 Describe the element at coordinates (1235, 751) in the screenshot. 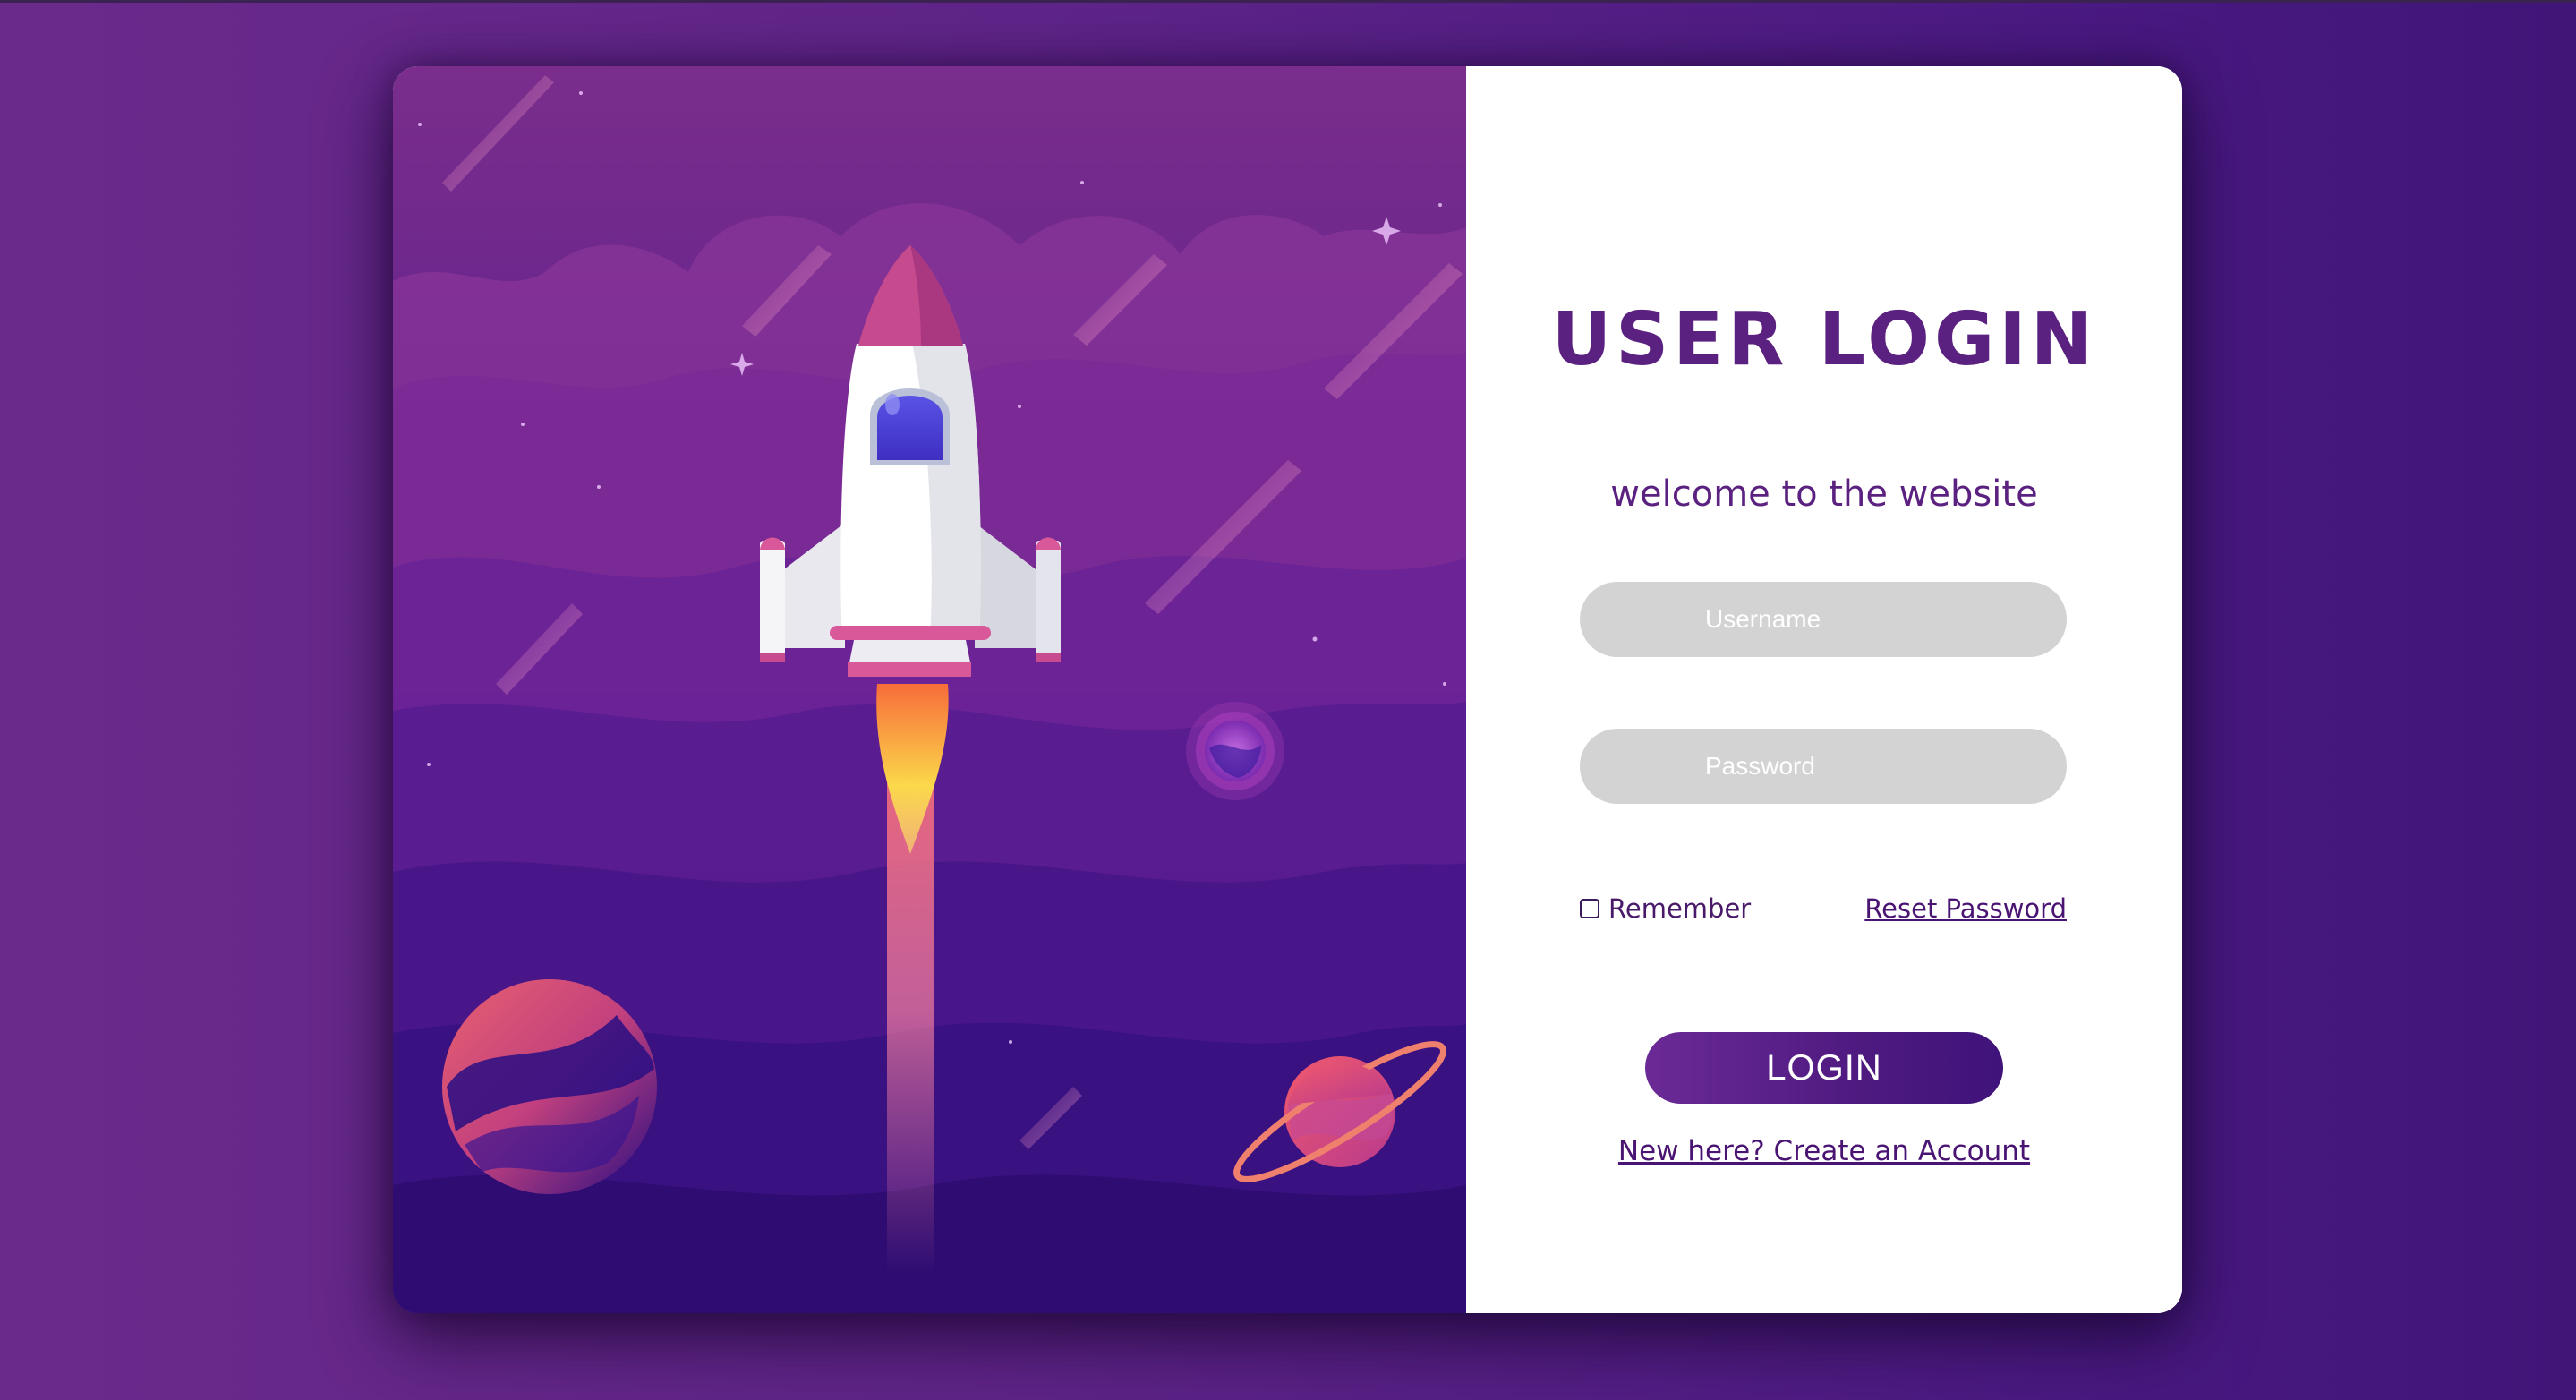

I see `small-planet-icon` at that location.